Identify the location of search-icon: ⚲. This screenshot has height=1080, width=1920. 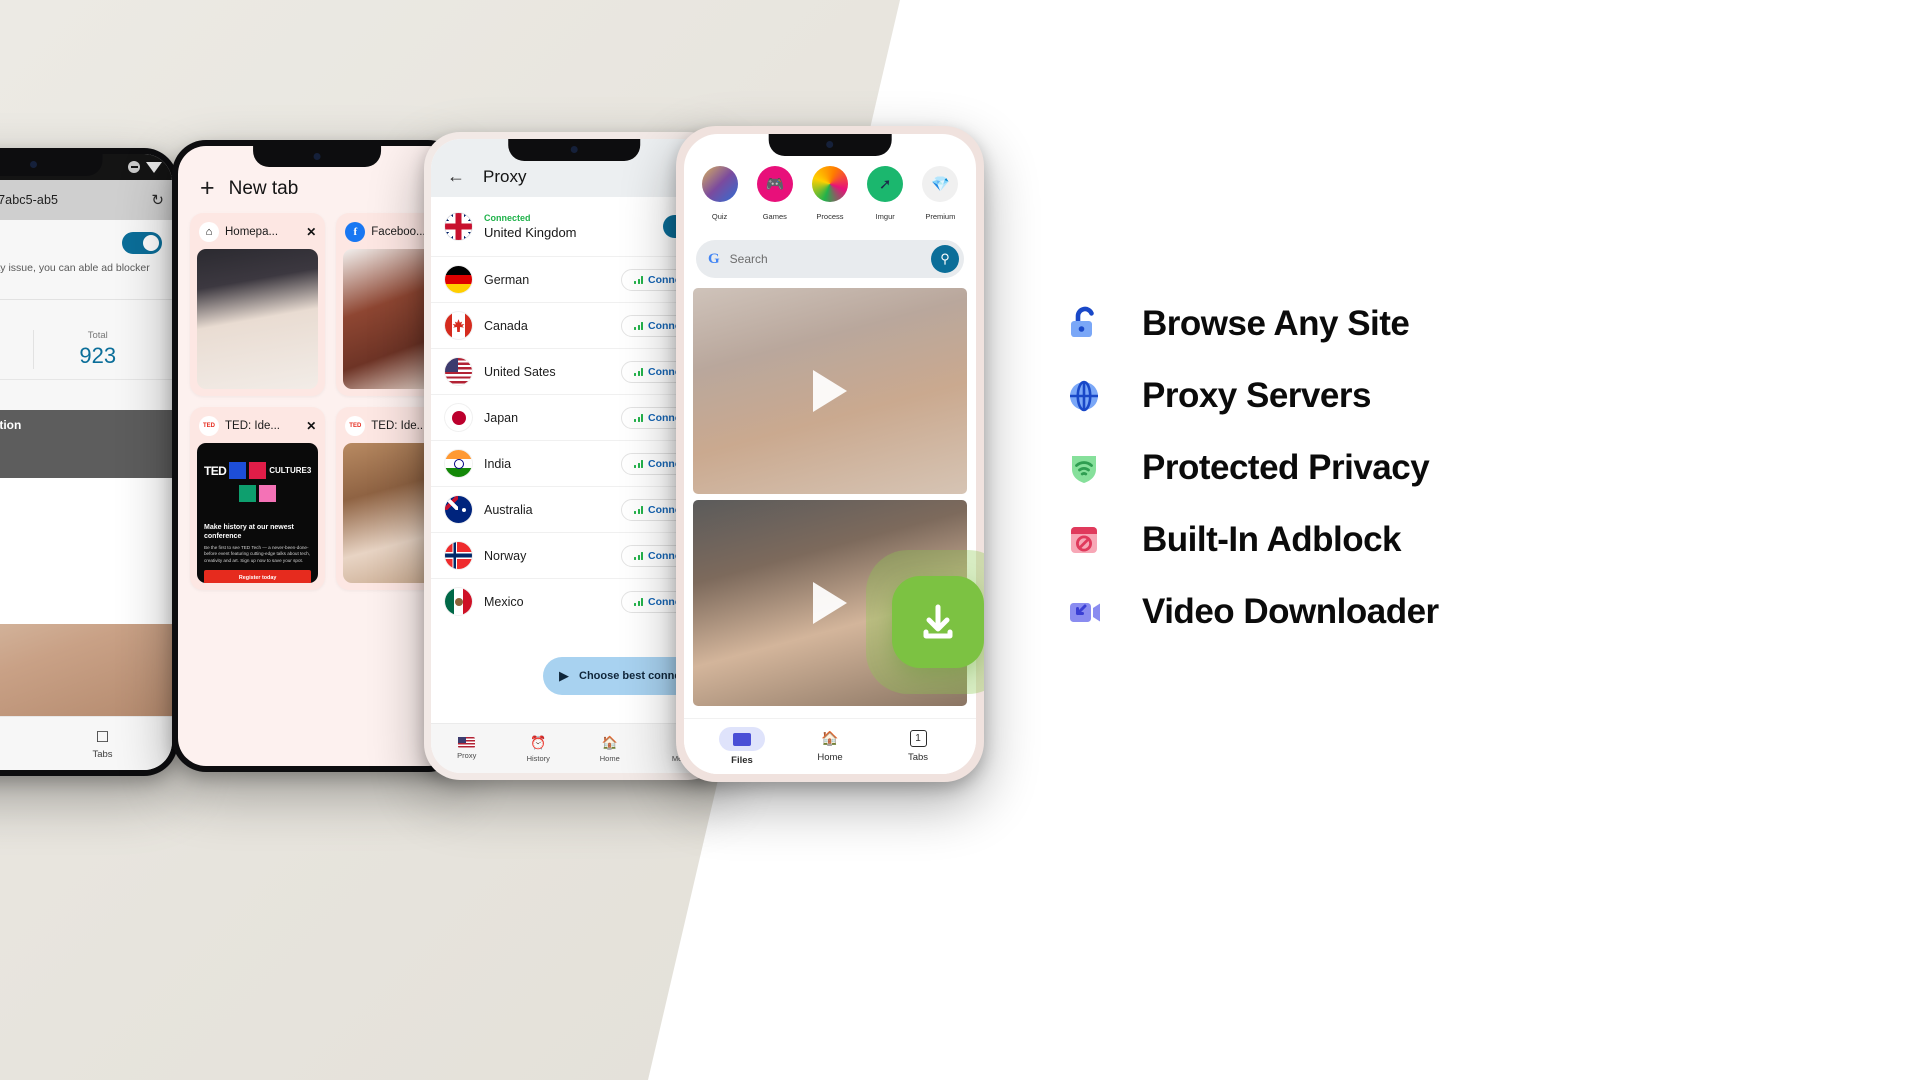
(945, 259).